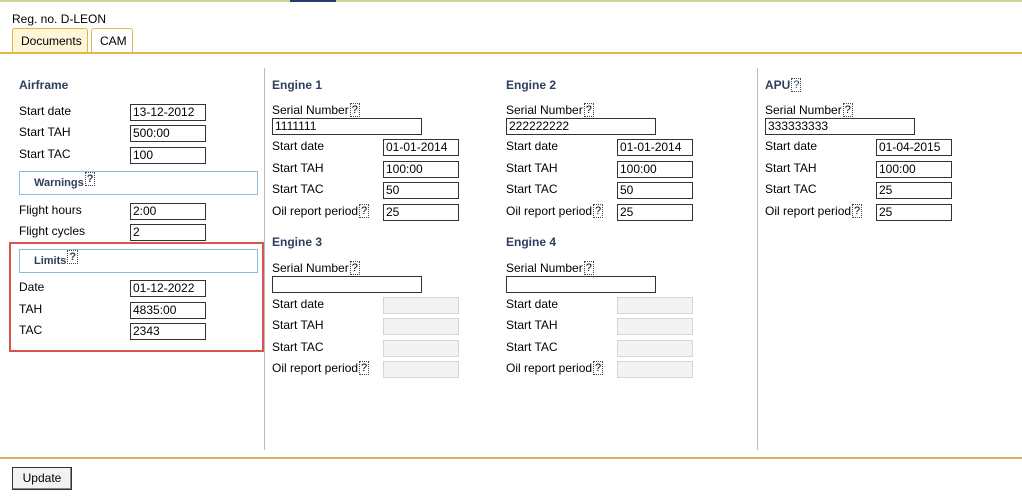 Image resolution: width=1022 pixels, height=501 pixels. Describe the element at coordinates (297, 85) in the screenshot. I see `engine1-title: Engine 1` at that location.